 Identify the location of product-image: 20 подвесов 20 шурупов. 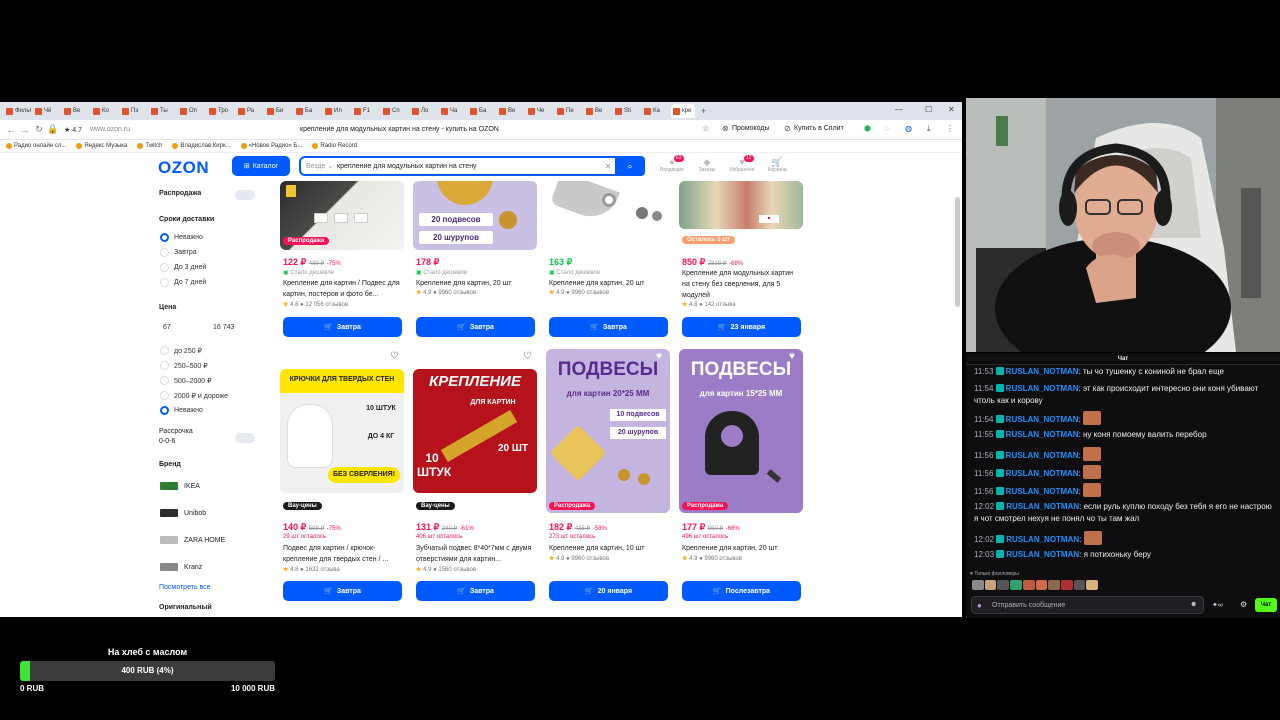
(475, 215).